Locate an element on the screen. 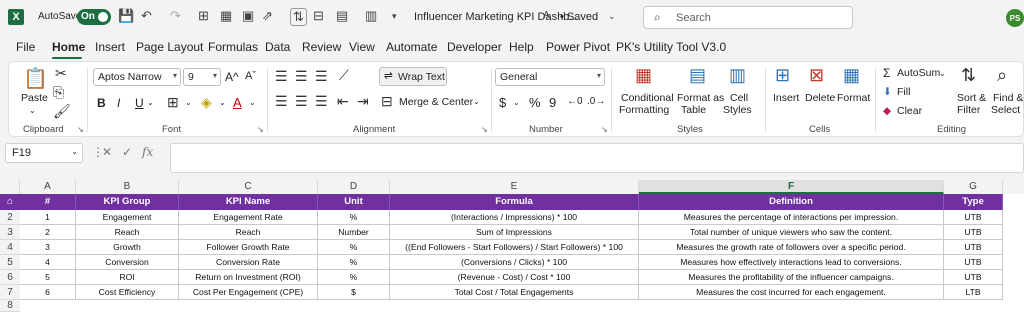 This screenshot has width=1024, height=312. tab-developer: Developer is located at coordinates (474, 47).